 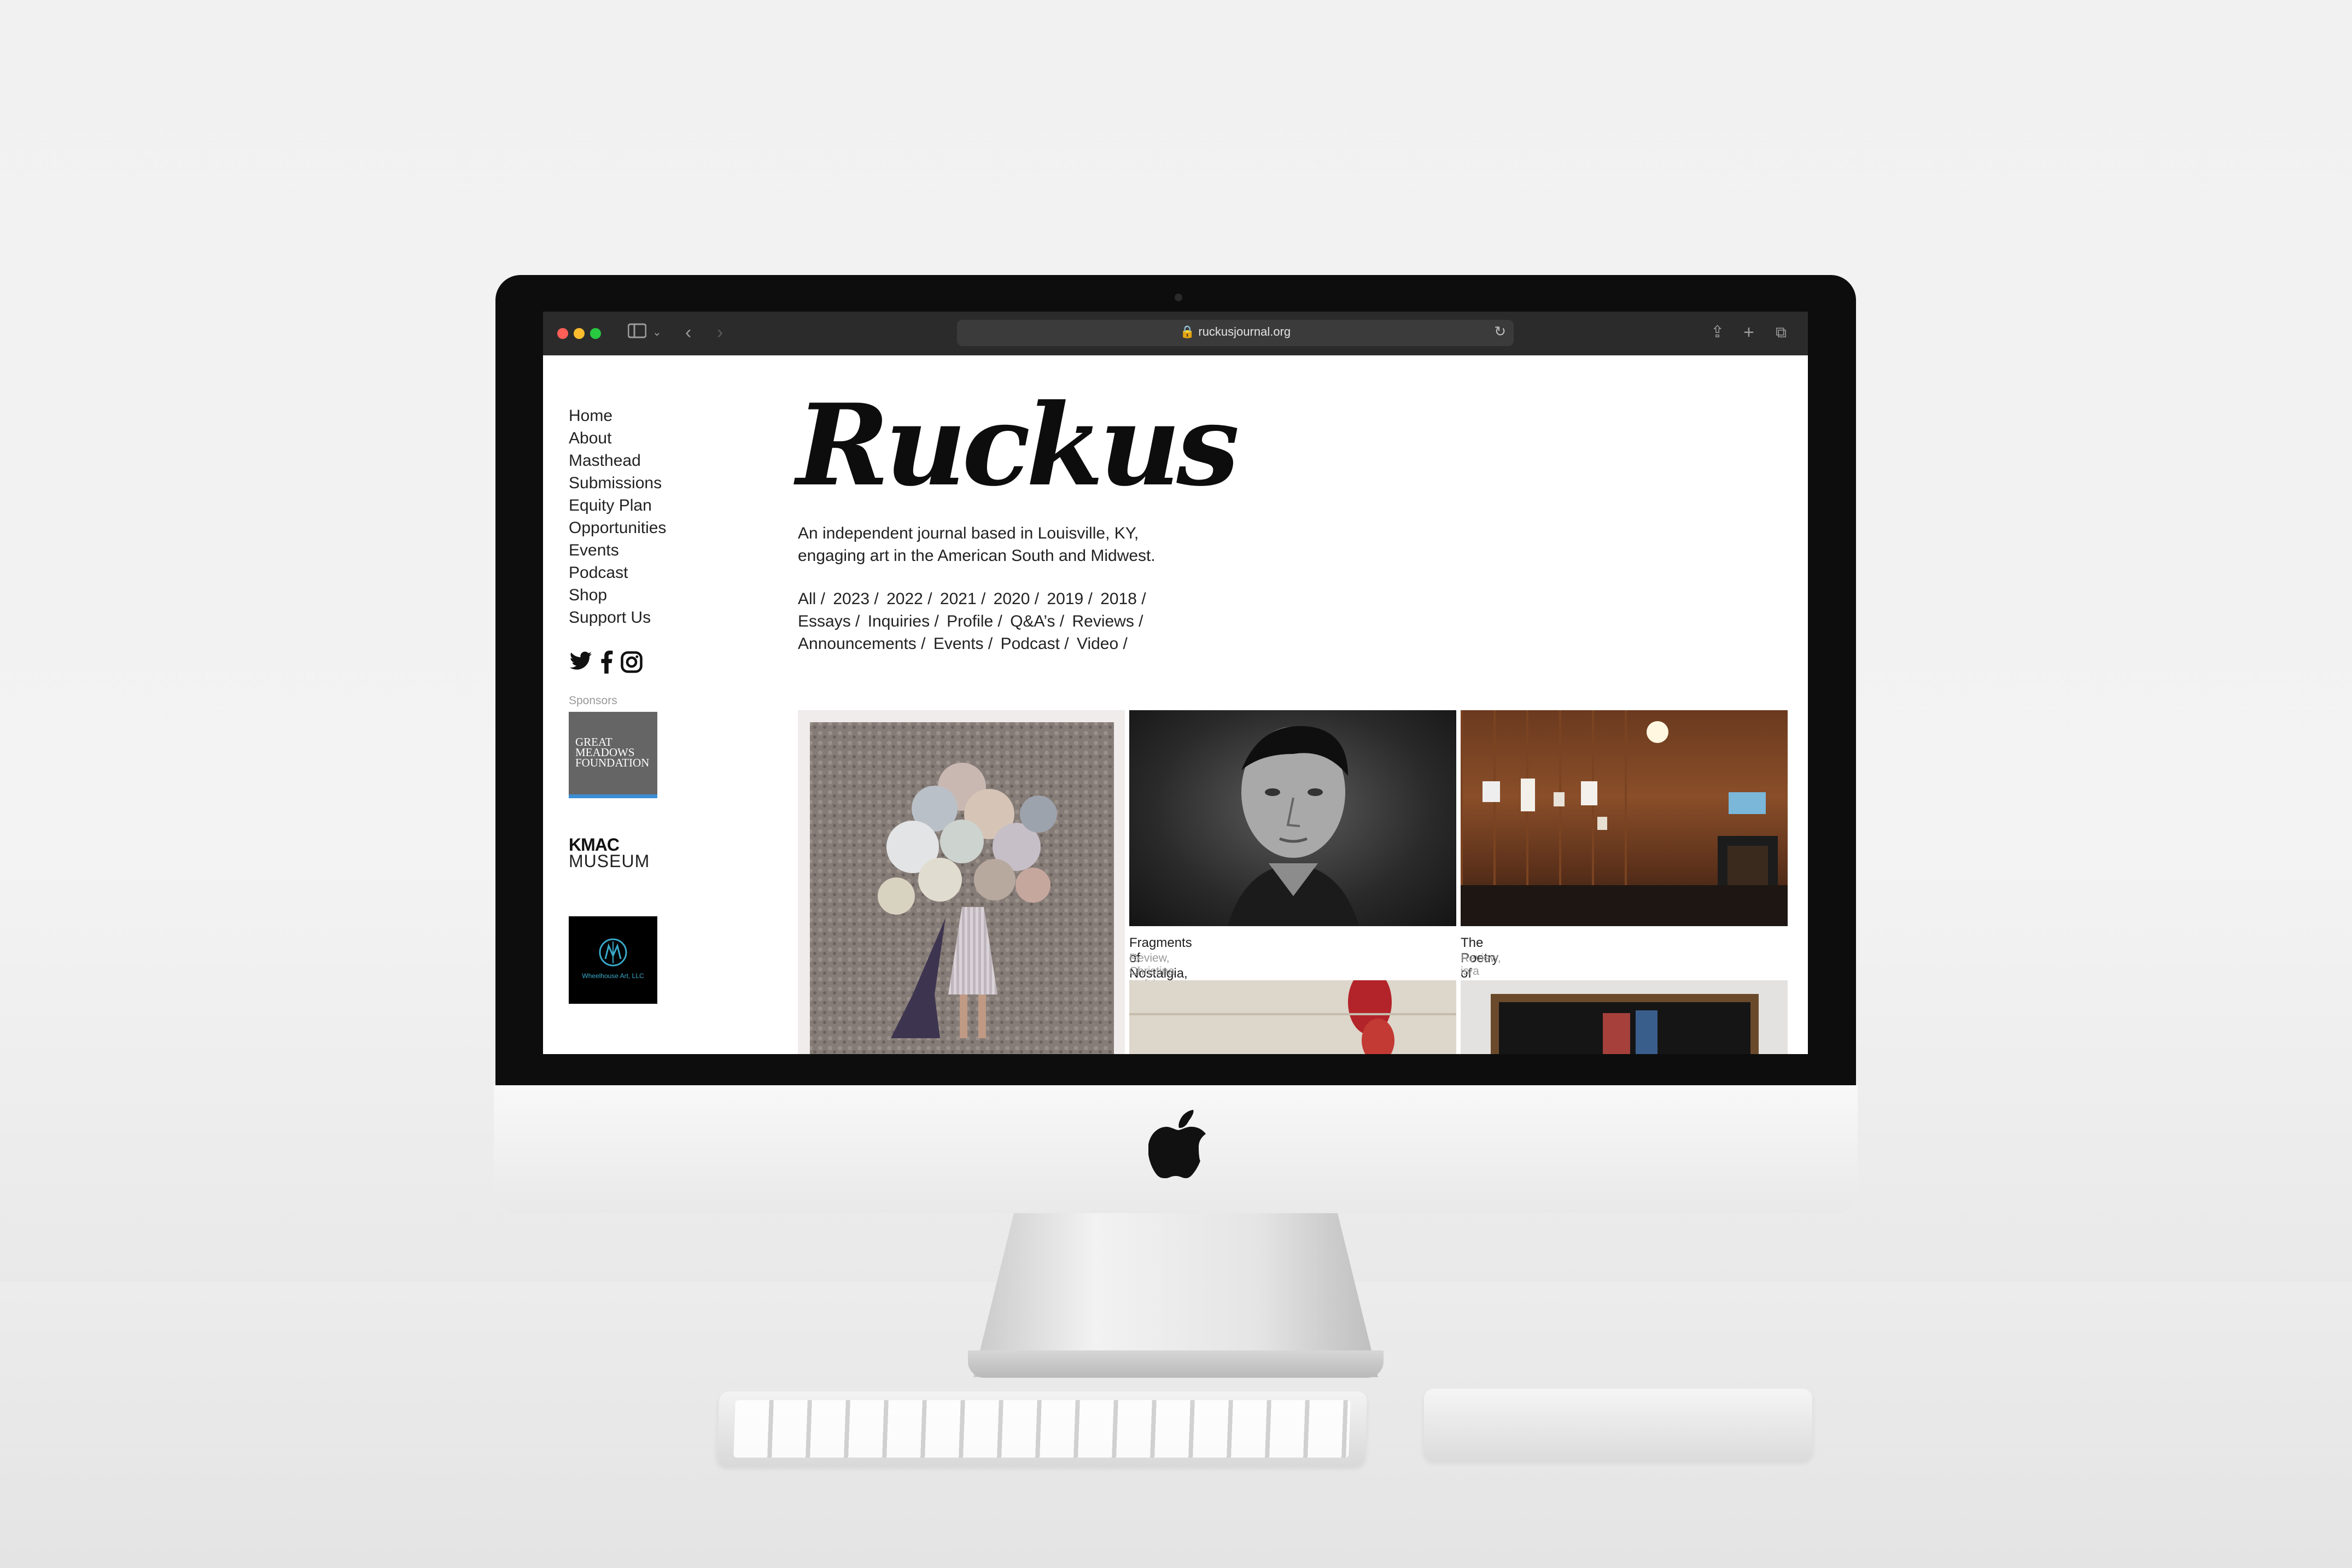 What do you see at coordinates (963, 644) in the screenshot?
I see `filter-events: Events /` at bounding box center [963, 644].